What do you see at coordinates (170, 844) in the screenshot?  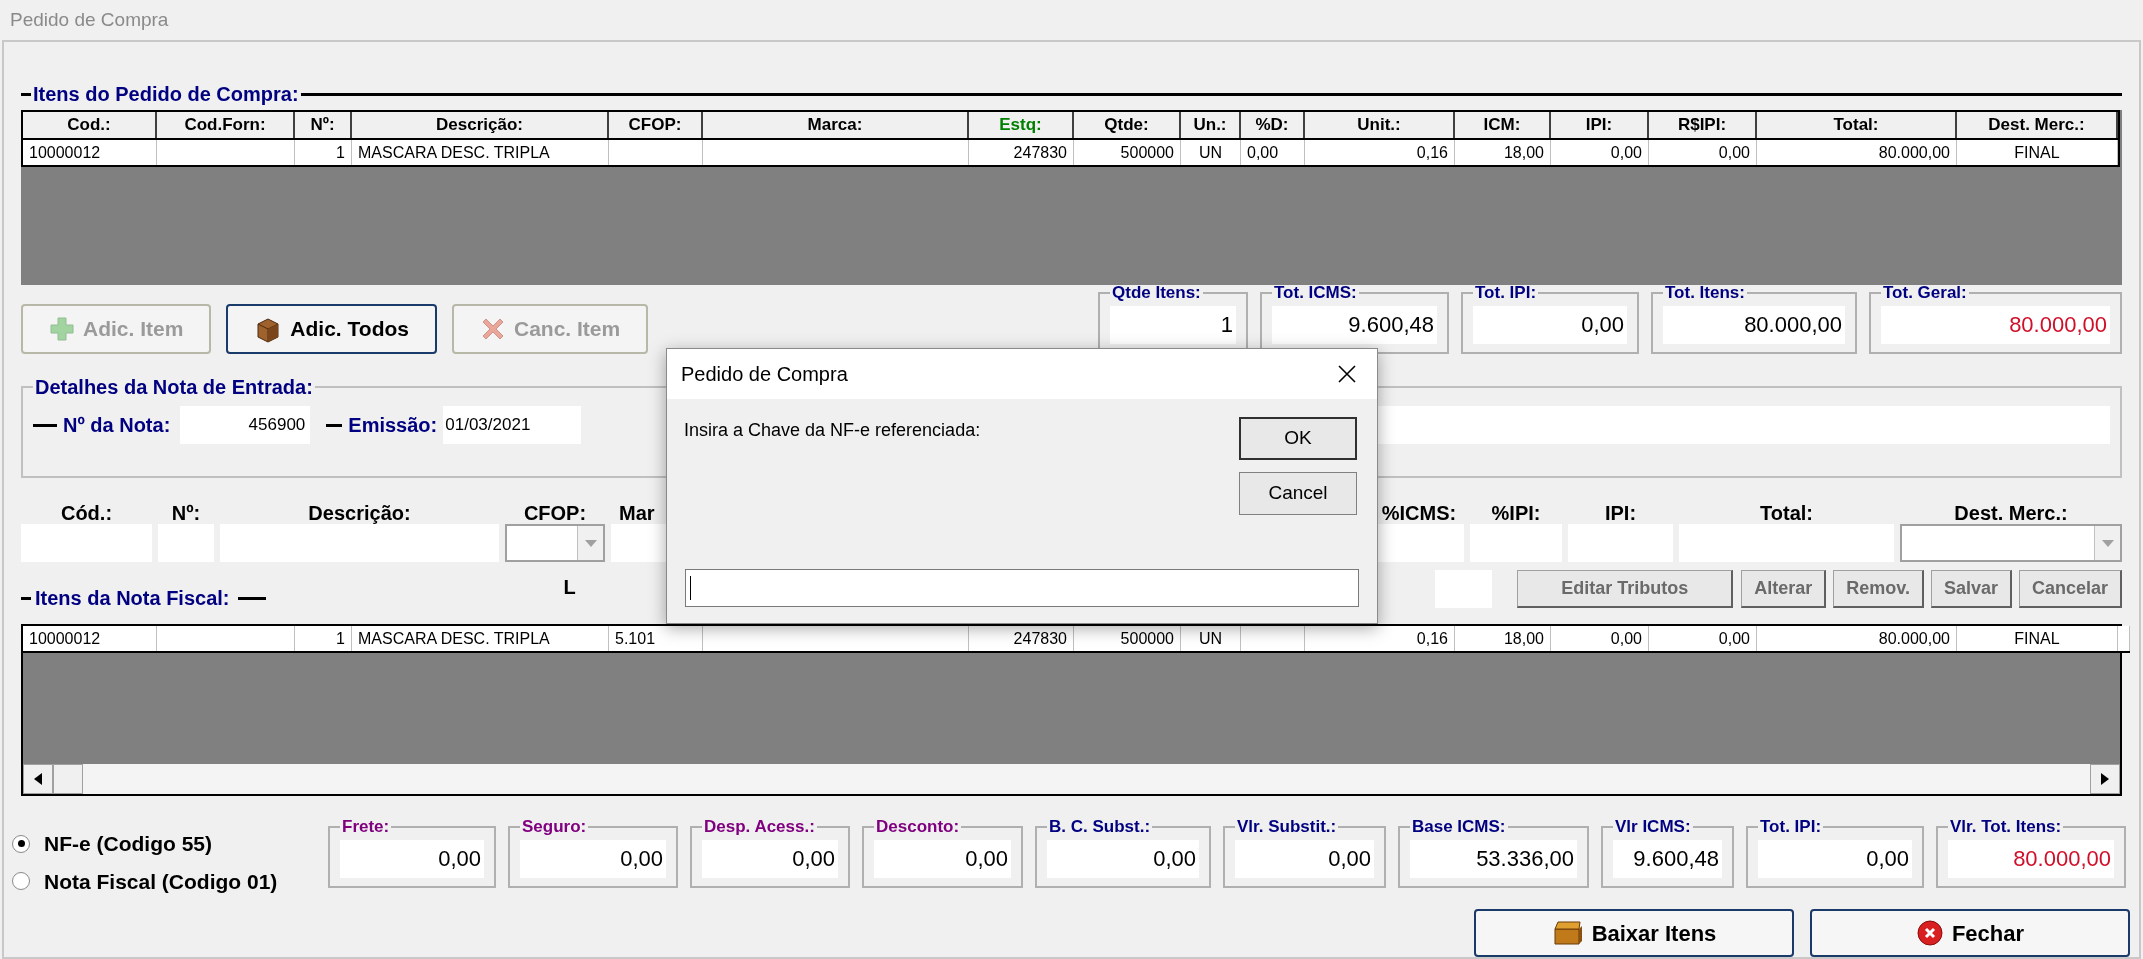 I see `radio-option: NF-e (Codigo 55)` at bounding box center [170, 844].